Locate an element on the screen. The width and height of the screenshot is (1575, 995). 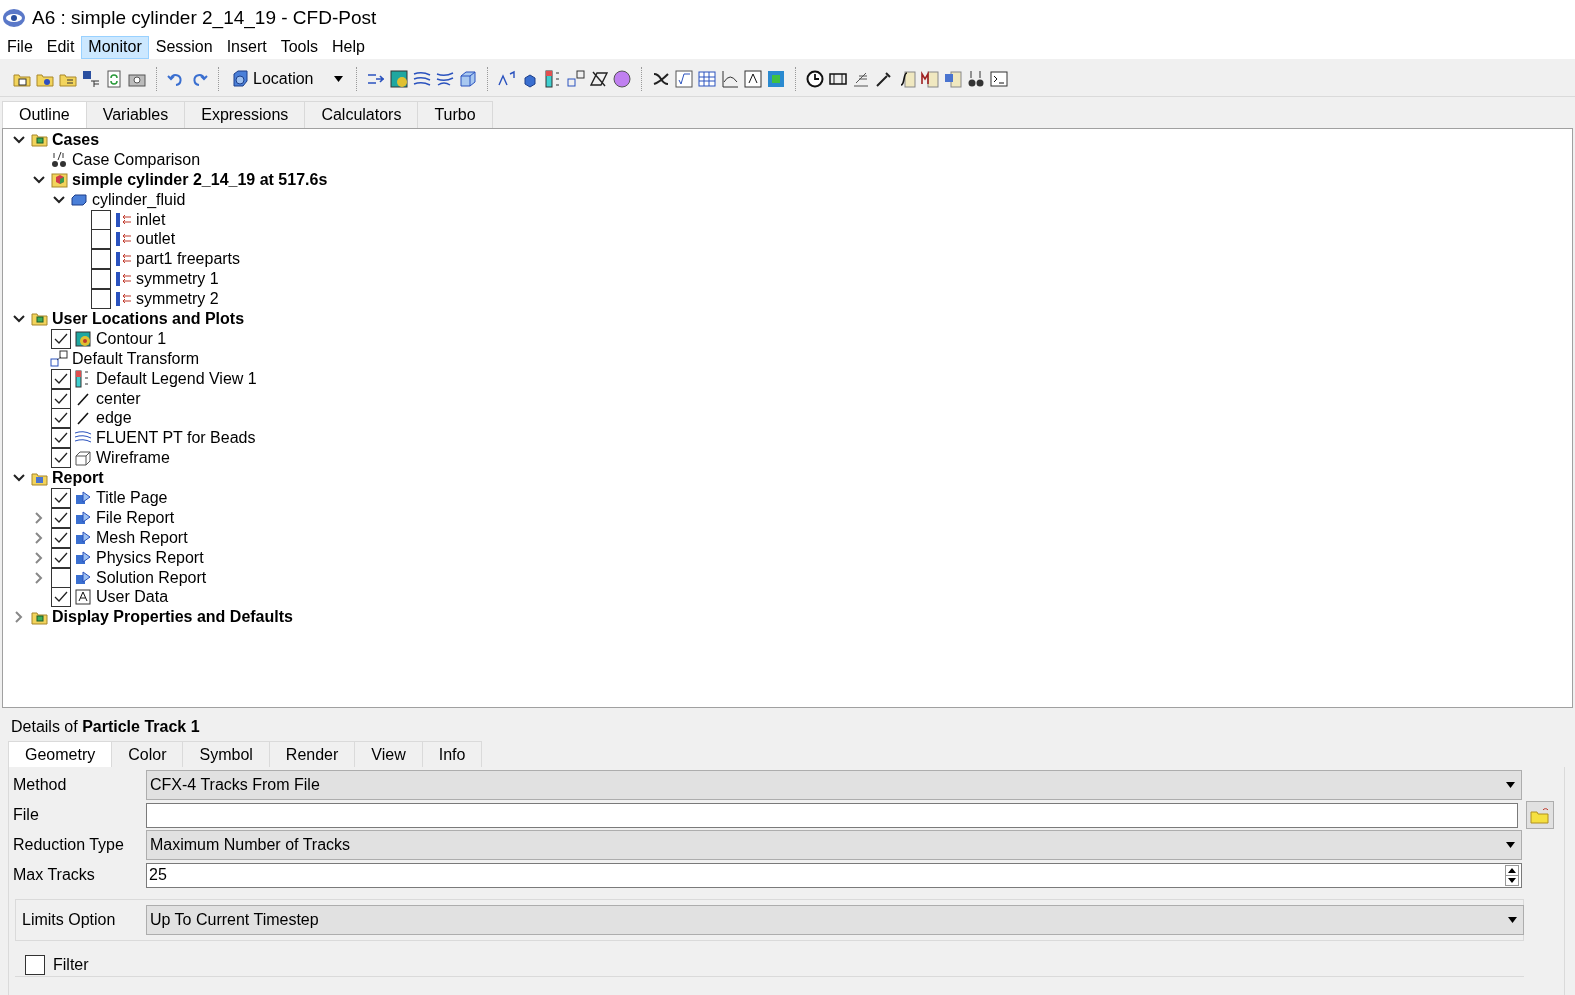
tree-item: Wireframe is located at coordinates (133, 458).